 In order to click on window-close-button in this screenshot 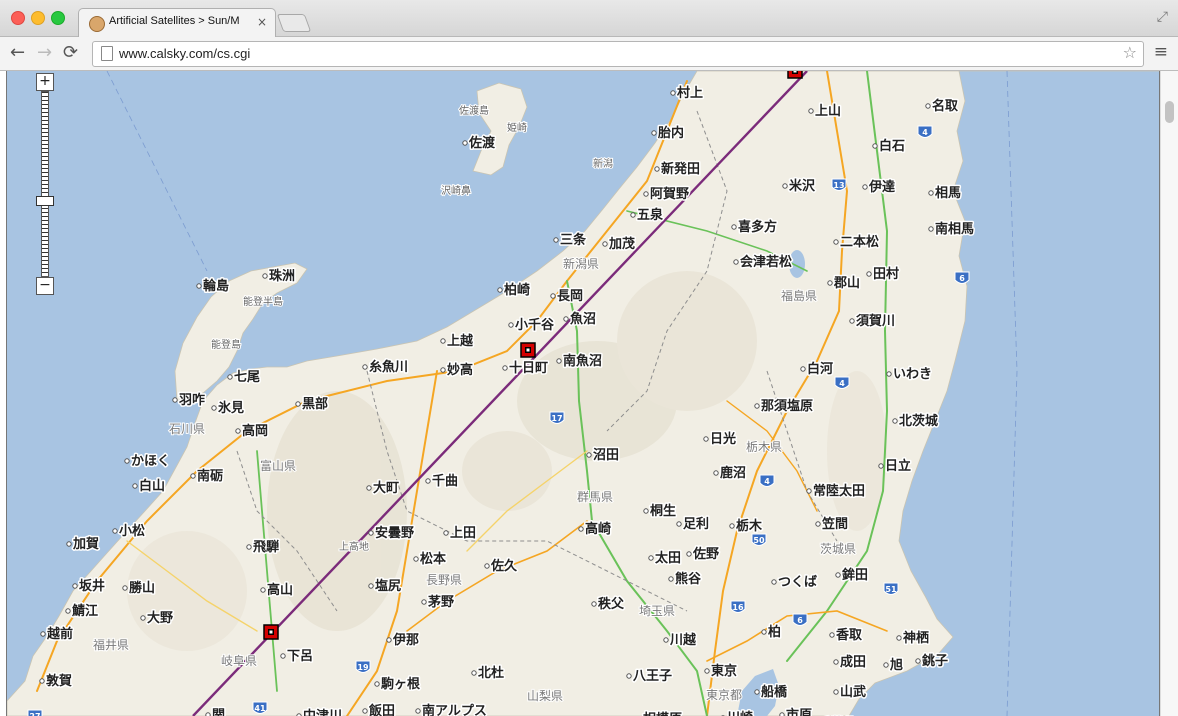, I will do `click(18, 18)`.